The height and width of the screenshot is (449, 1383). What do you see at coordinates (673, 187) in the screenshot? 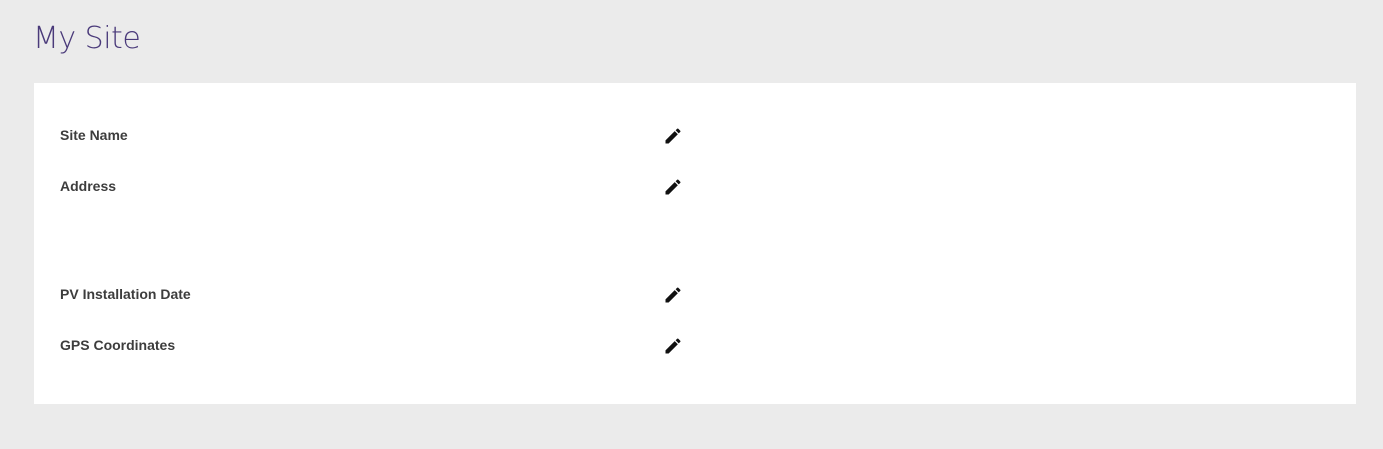
I see `edit-address-pencil-icon` at bounding box center [673, 187].